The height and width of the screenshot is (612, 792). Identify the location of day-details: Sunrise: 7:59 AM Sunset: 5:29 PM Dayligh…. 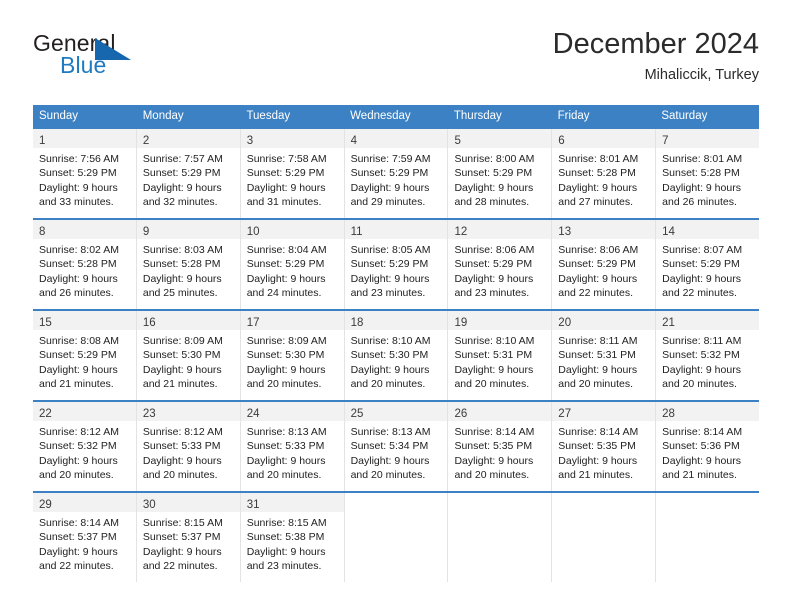
(396, 178).